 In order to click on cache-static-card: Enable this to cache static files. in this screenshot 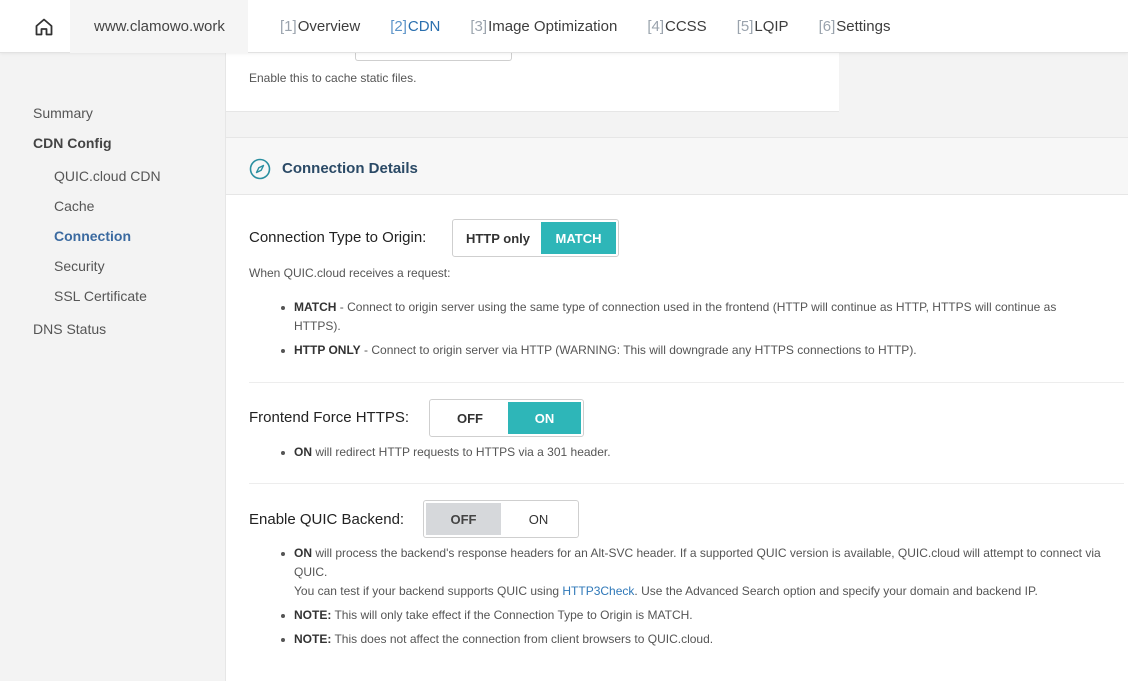, I will do `click(532, 78)`.